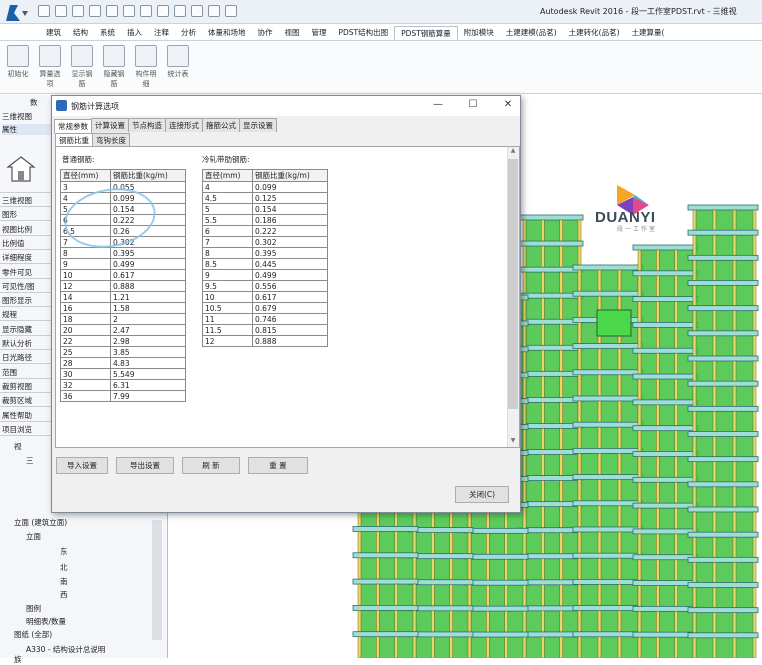 This screenshot has width=762, height=665. Describe the element at coordinates (148, 352) in the screenshot. I see `weight-cell: 3.85` at that location.